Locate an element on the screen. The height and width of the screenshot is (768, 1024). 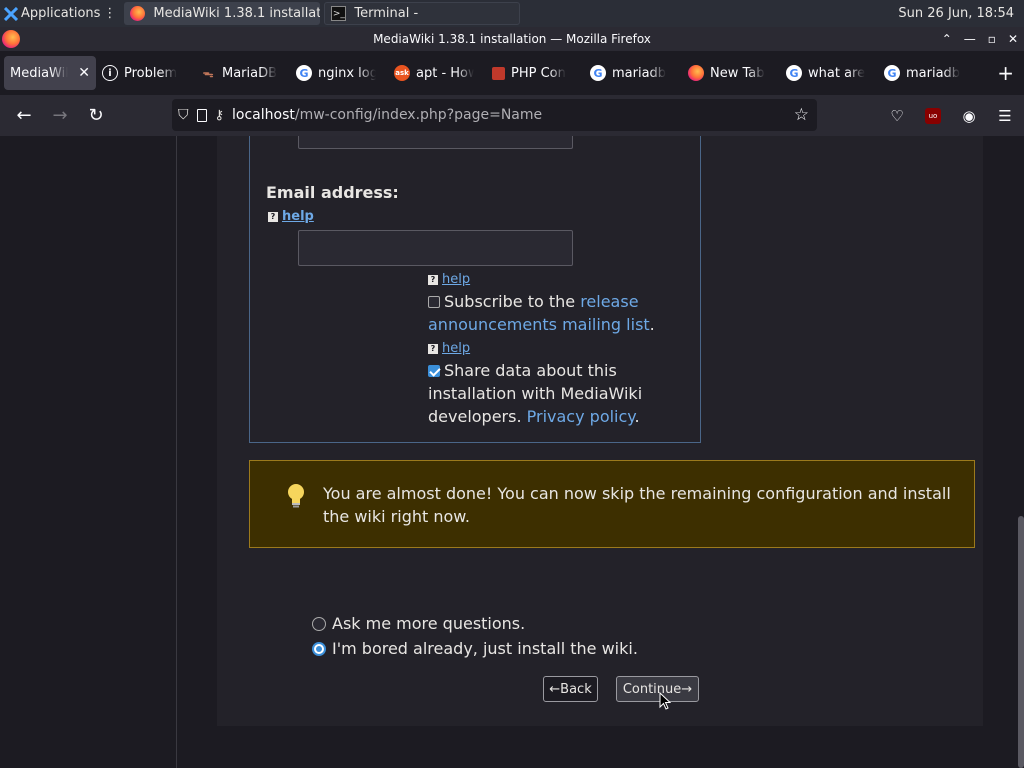
url-host: localhost is located at coordinates (263, 115).